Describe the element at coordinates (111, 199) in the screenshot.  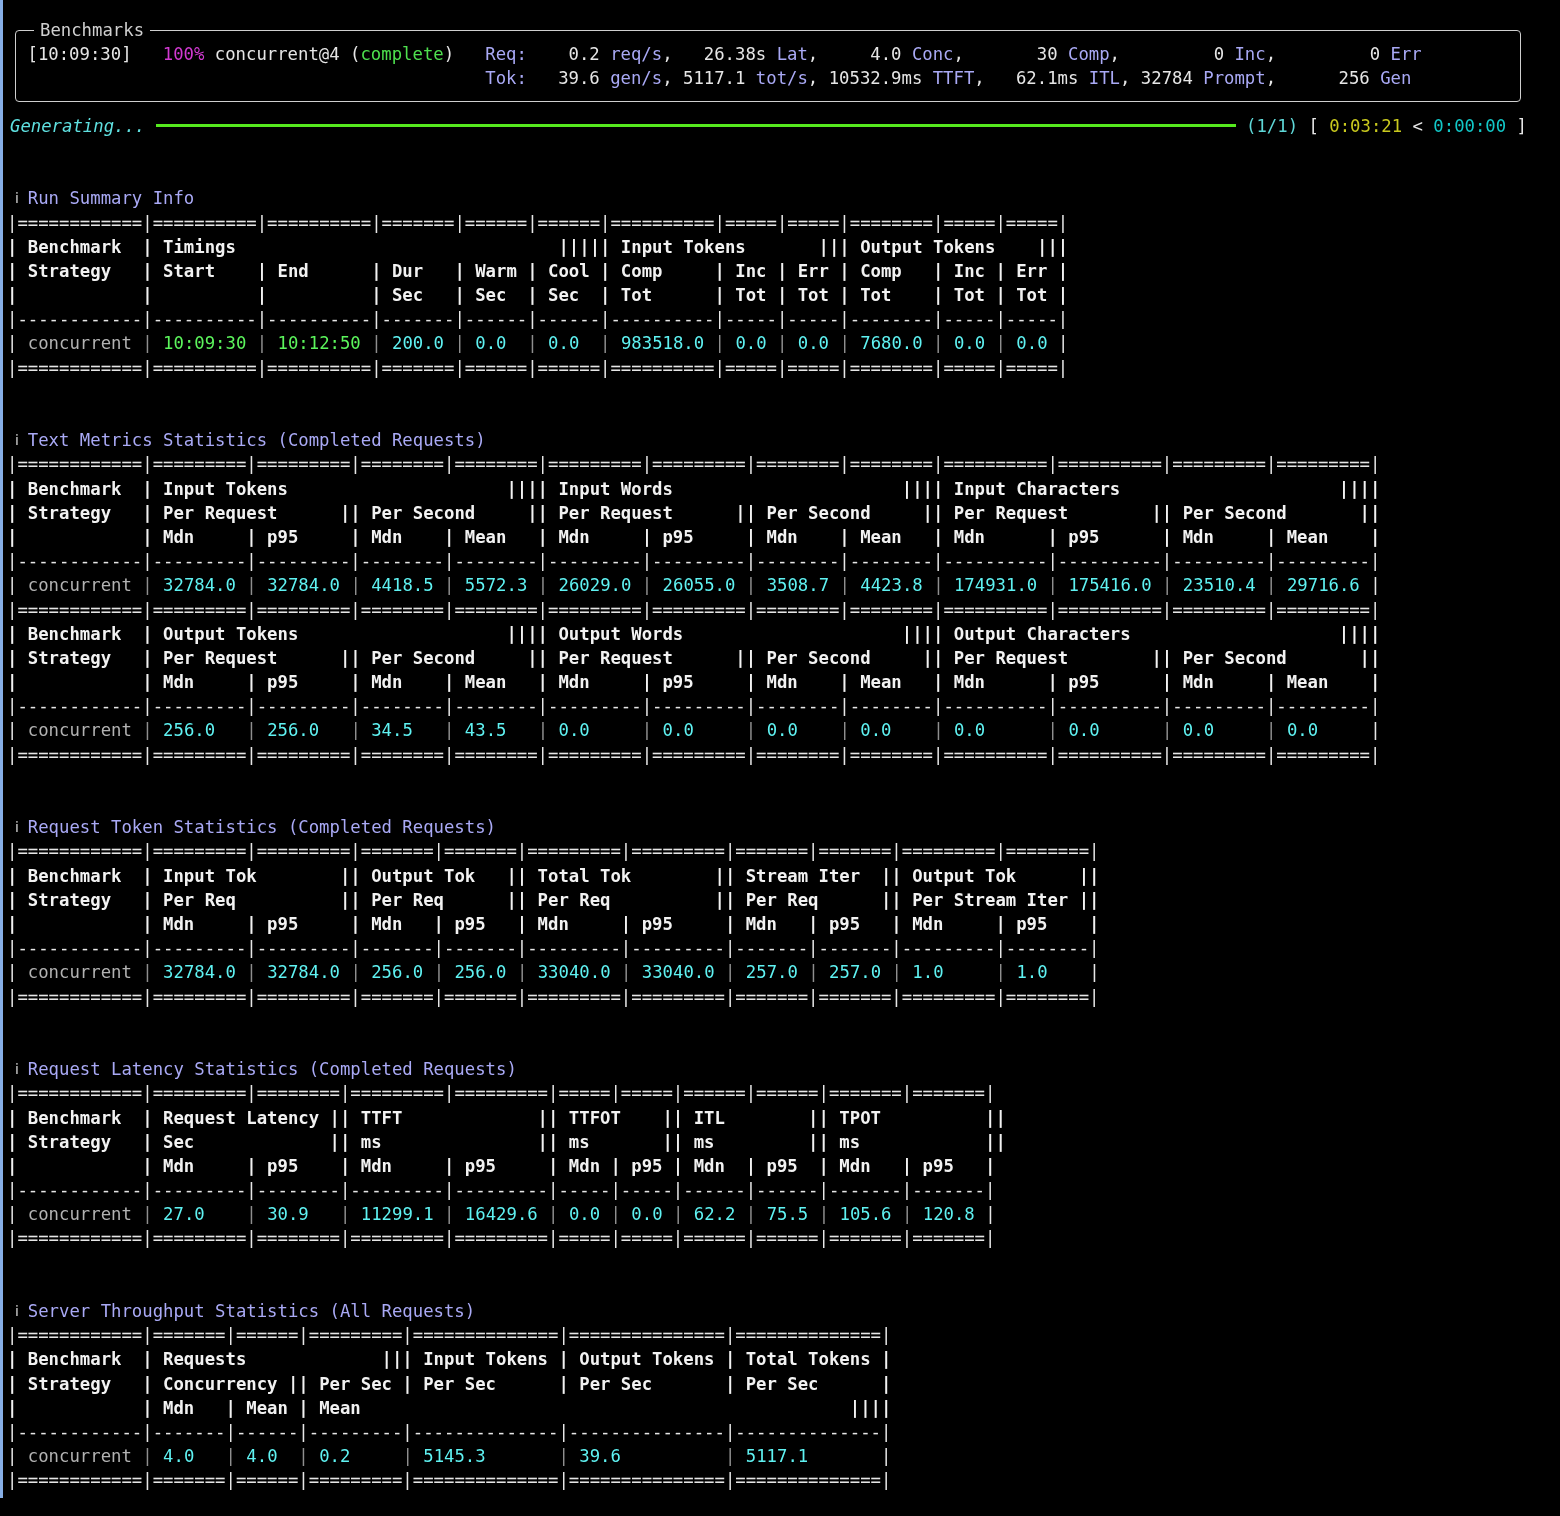
I see `section-title: Run Summary Info` at that location.